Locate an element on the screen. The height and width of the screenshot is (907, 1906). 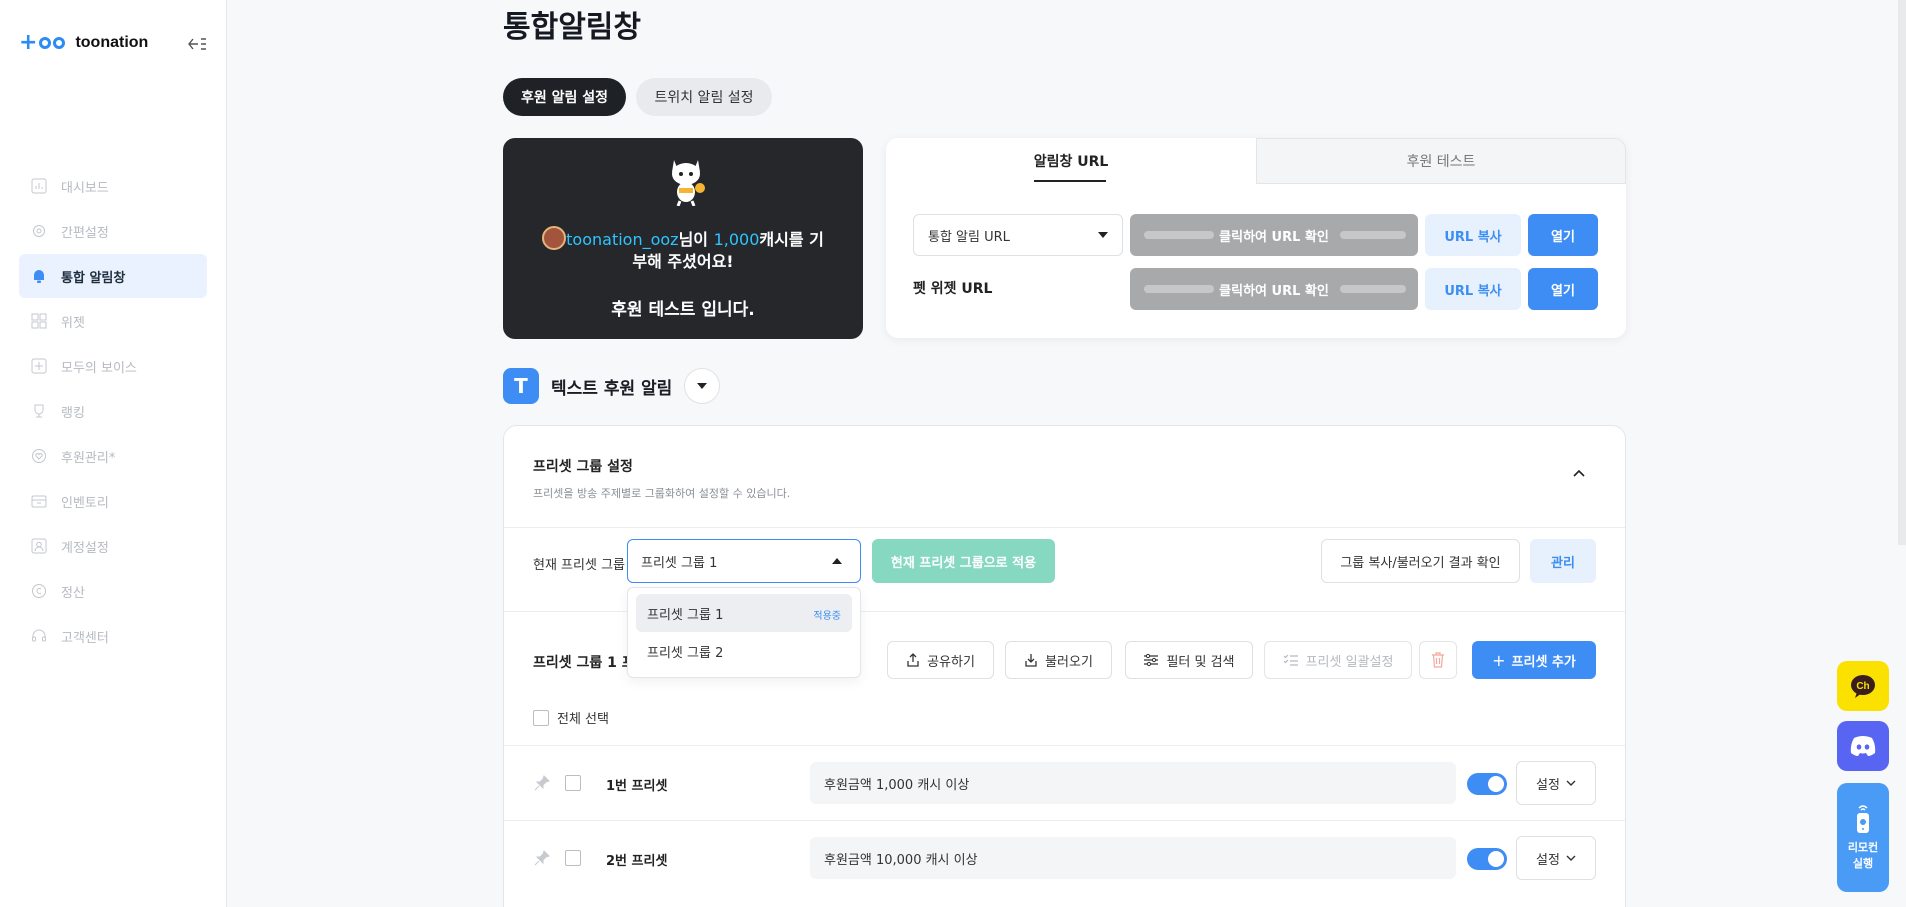
sidebar-item-account: 계정설정 is located at coordinates (113, 546).